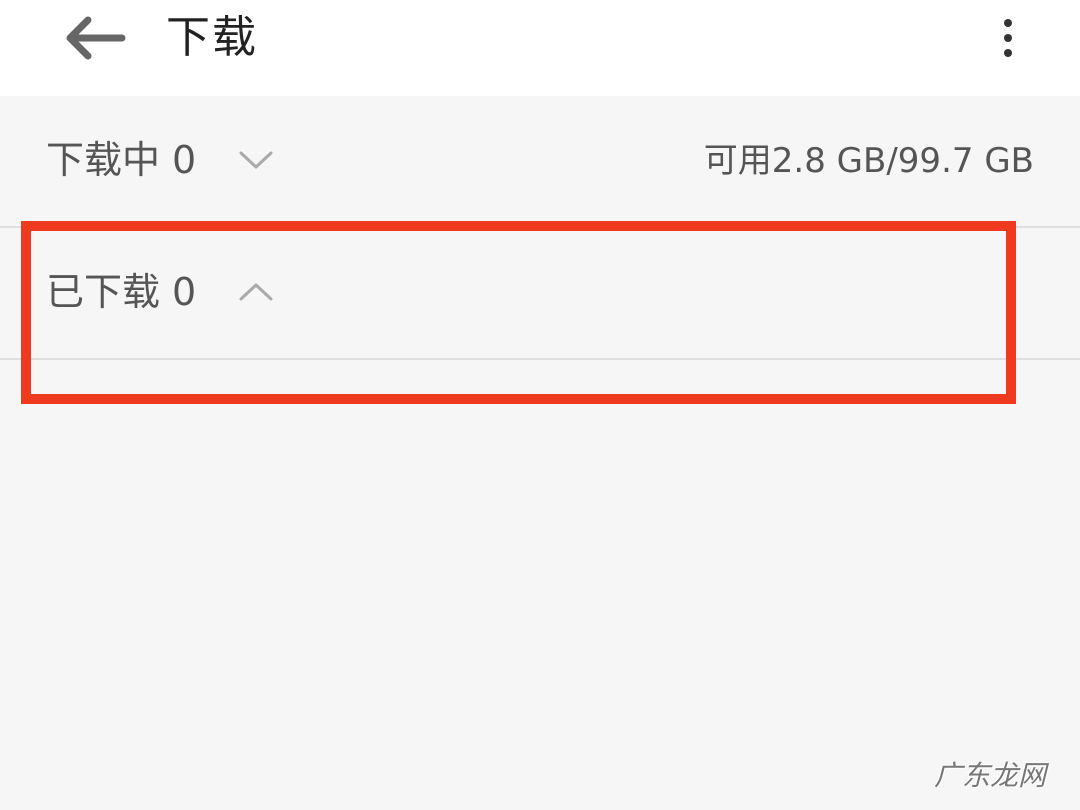  I want to click on more-vertical-icon, so click(1008, 38).